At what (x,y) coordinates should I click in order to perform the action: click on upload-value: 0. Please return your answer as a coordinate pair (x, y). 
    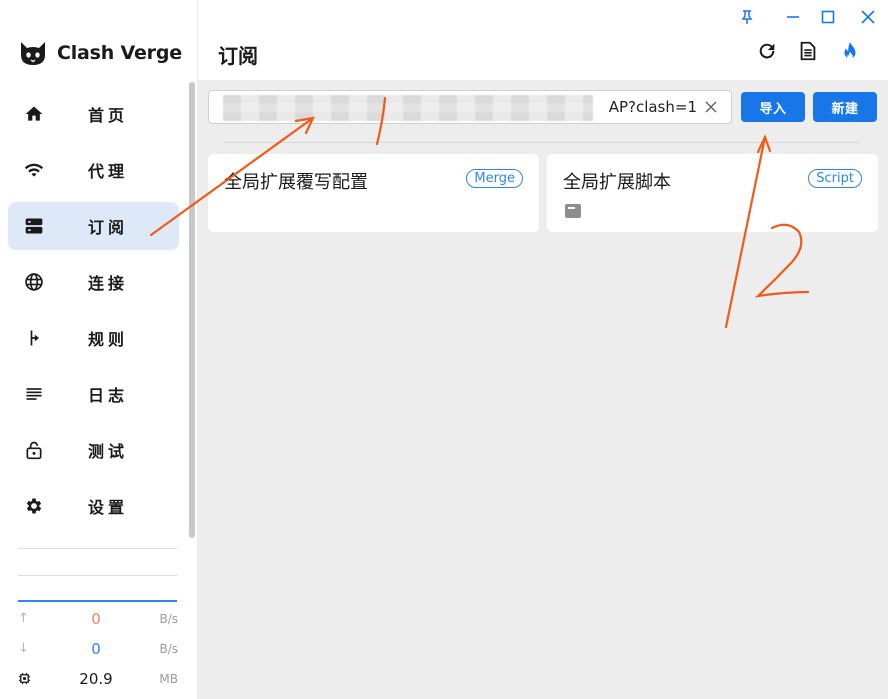
    Looking at the image, I should click on (96, 619).